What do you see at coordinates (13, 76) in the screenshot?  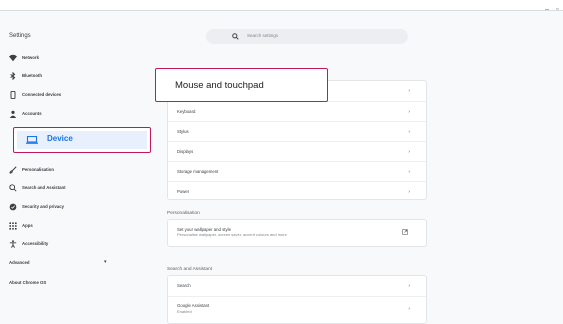 I see `bluetooth-icon` at bounding box center [13, 76].